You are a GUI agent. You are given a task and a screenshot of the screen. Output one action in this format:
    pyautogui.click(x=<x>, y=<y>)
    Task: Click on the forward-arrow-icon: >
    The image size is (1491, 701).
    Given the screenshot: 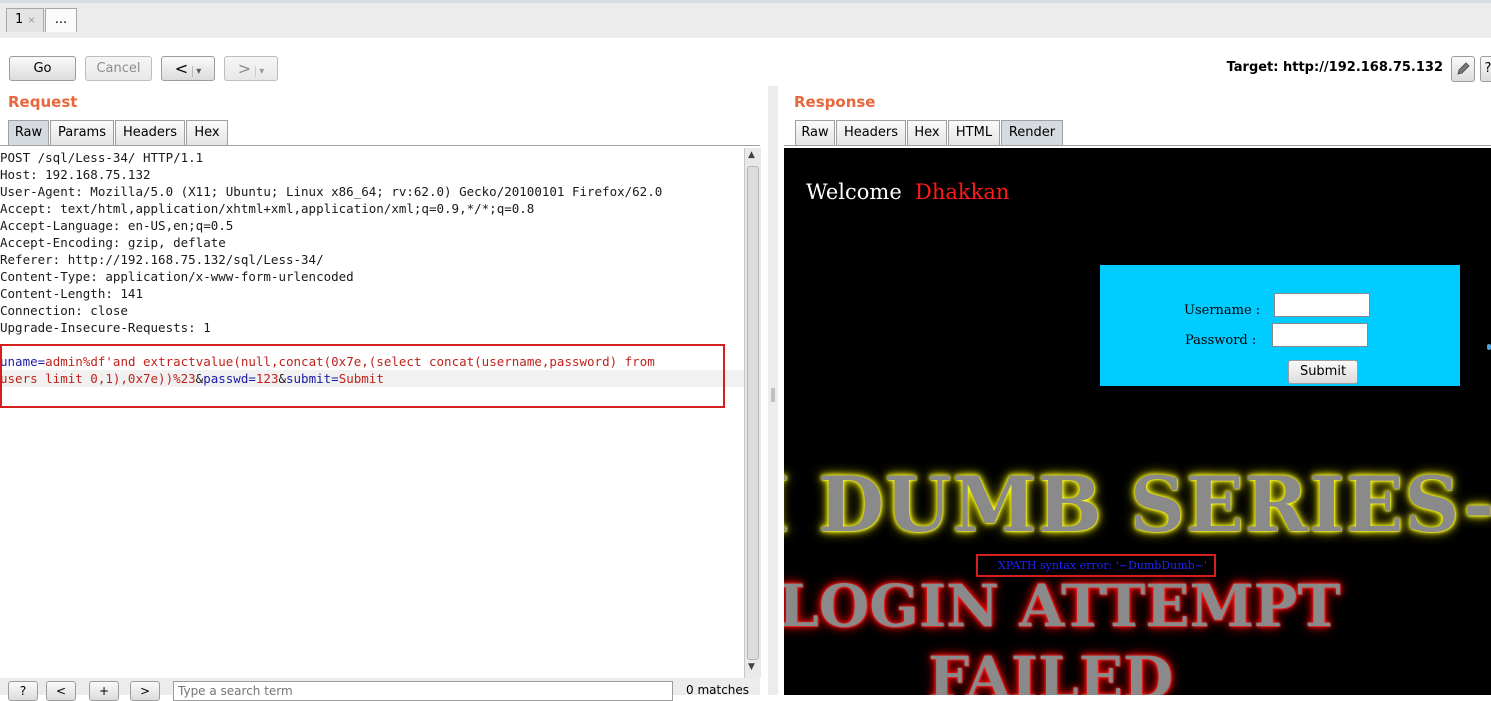 What is the action you would take?
    pyautogui.click(x=244, y=68)
    